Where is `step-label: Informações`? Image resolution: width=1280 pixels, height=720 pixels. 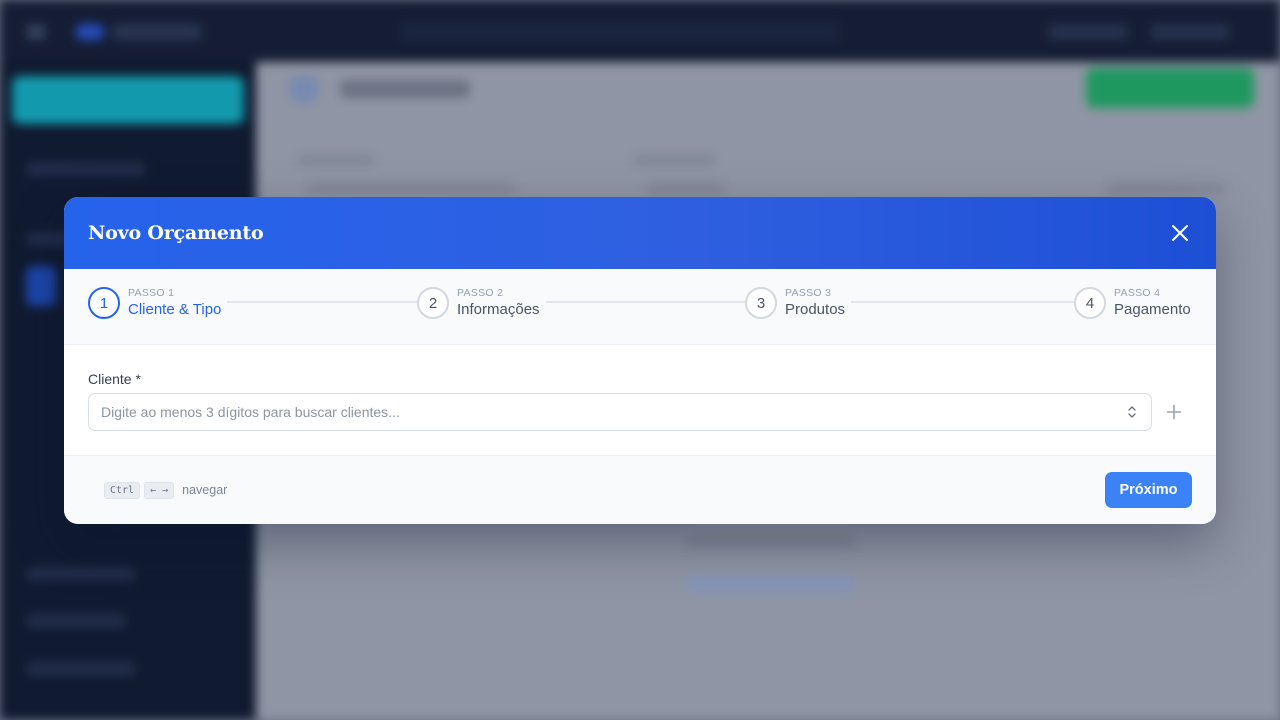
step-label: Informações is located at coordinates (498, 309).